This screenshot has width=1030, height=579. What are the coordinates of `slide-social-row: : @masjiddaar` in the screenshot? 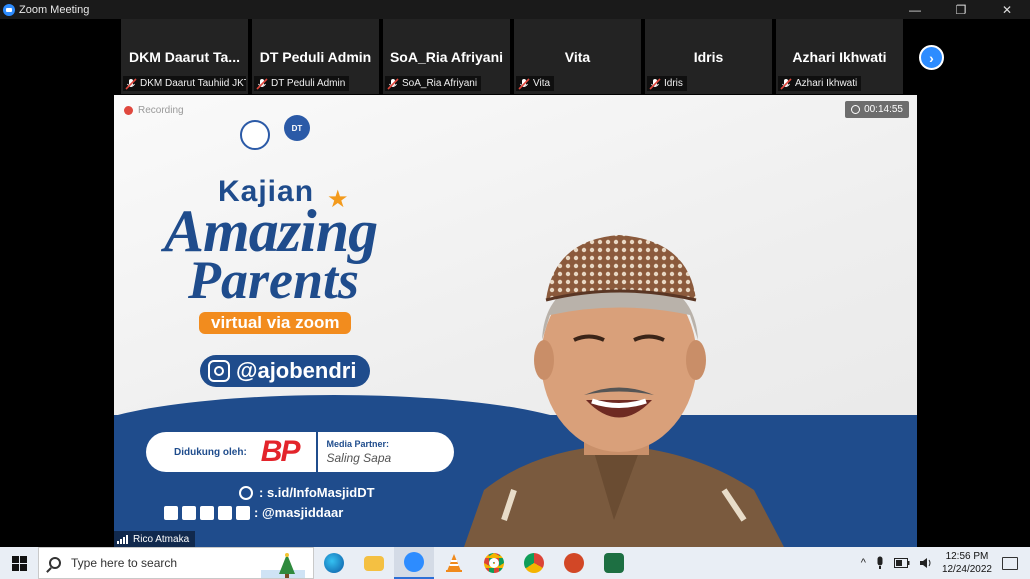 It's located at (253, 512).